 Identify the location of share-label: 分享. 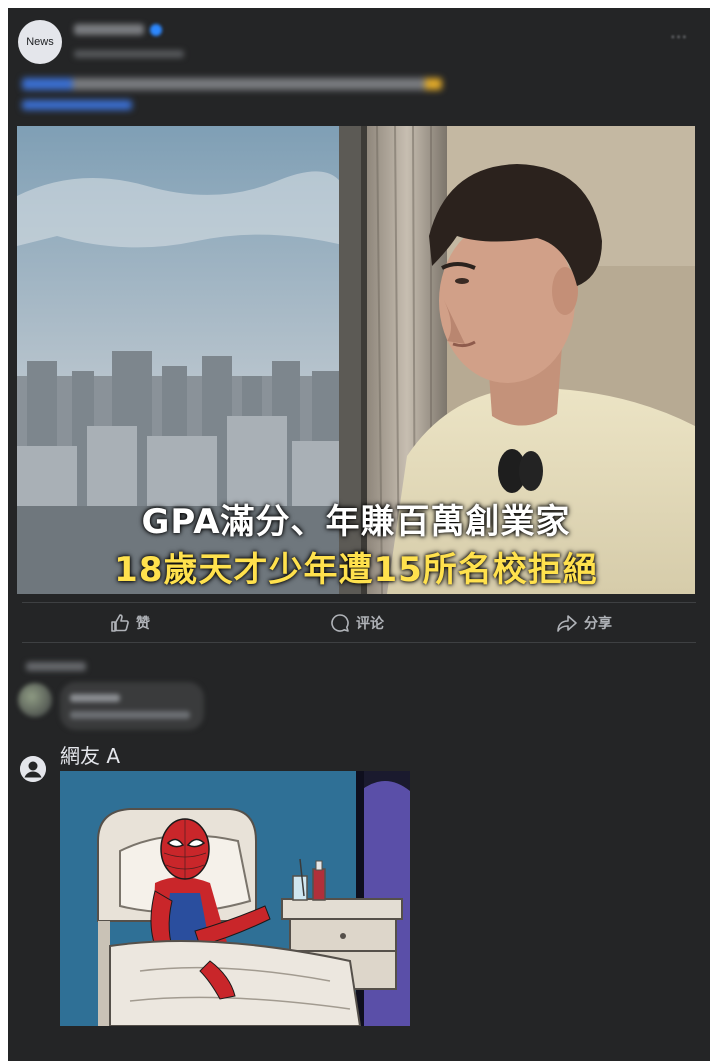
(598, 624).